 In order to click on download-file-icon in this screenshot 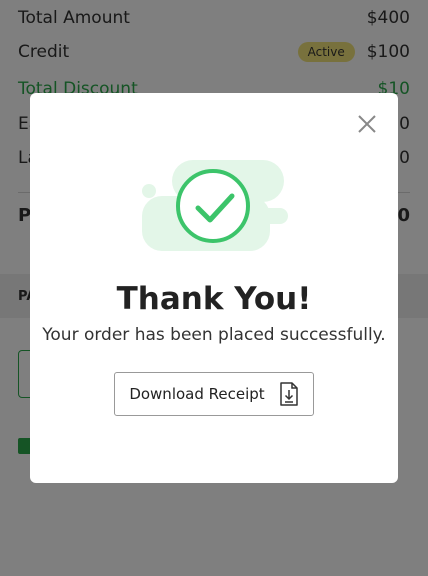, I will do `click(288, 394)`.